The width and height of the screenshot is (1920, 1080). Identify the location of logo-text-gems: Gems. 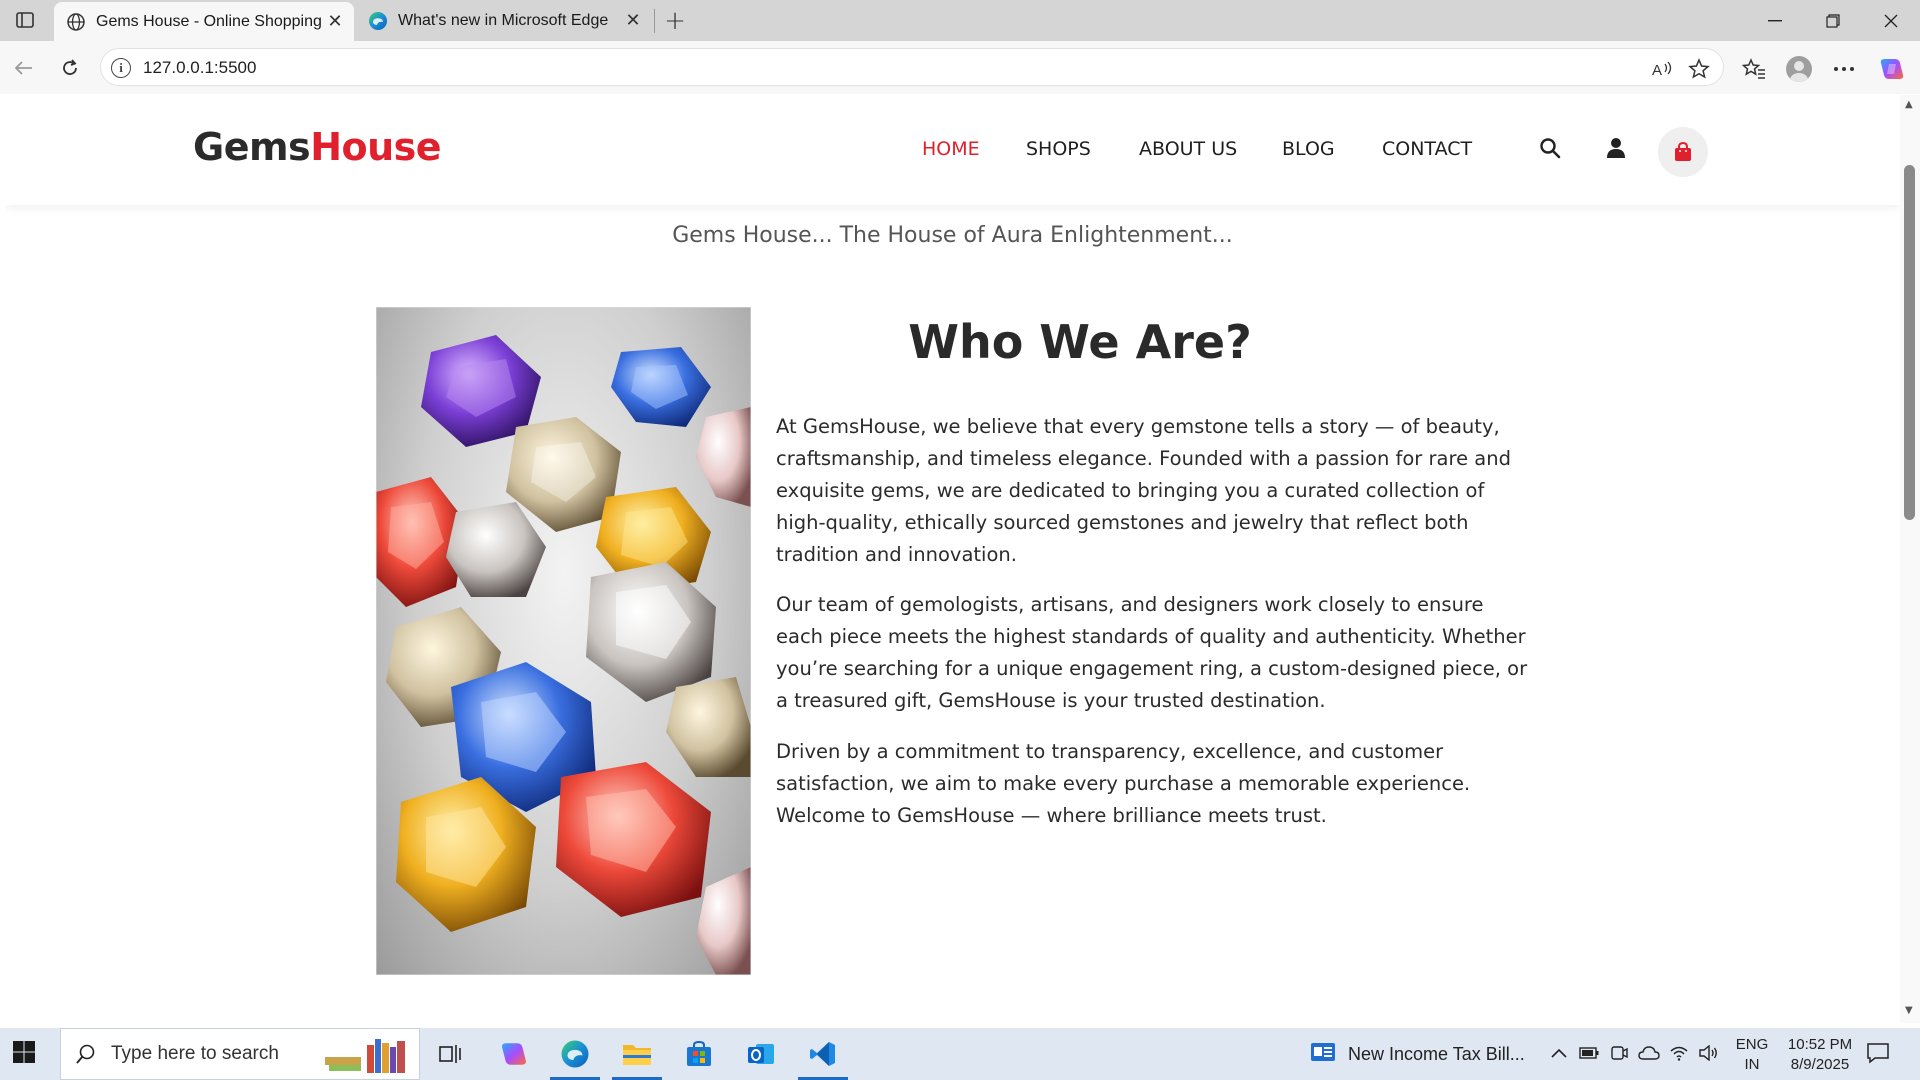
(252, 147).